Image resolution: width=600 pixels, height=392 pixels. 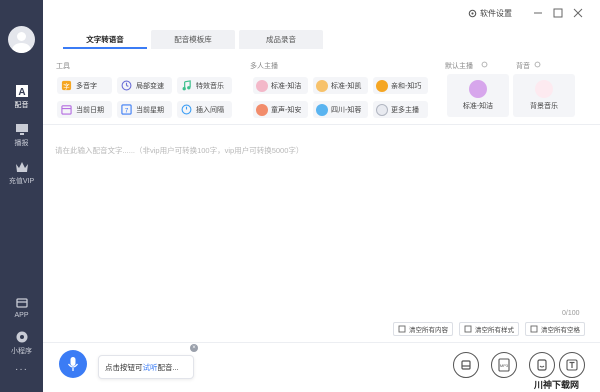 I want to click on svg-text: 7, so click(x=127, y=110).